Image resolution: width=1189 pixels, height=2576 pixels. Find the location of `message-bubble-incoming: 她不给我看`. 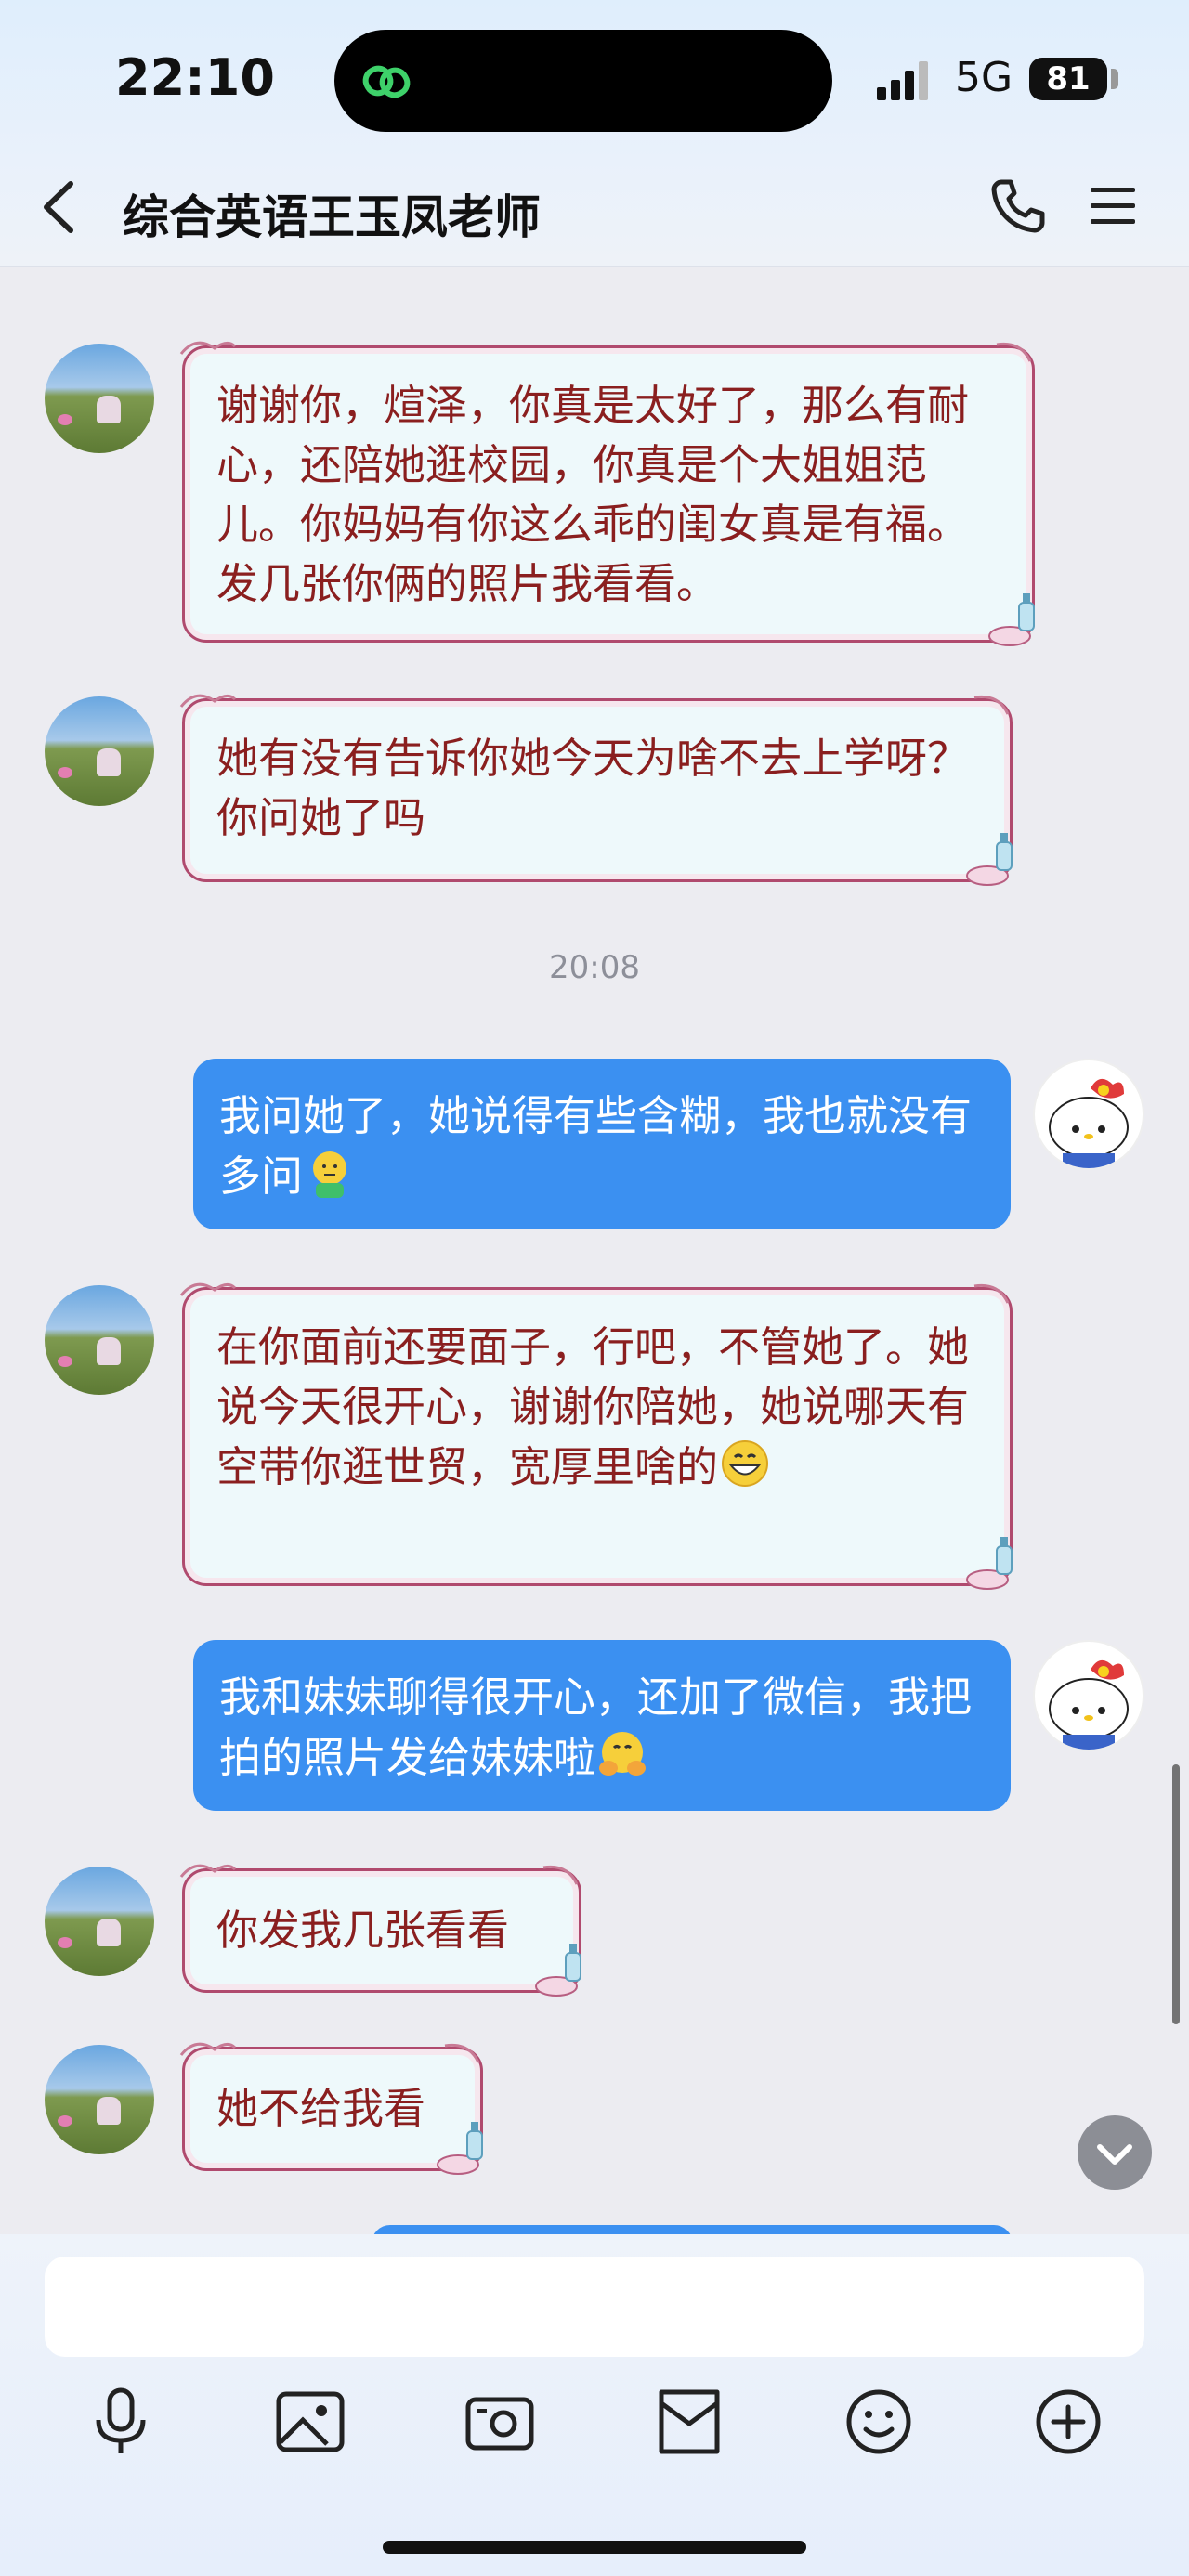

message-bubble-incoming: 她不给我看 is located at coordinates (331, 2108).